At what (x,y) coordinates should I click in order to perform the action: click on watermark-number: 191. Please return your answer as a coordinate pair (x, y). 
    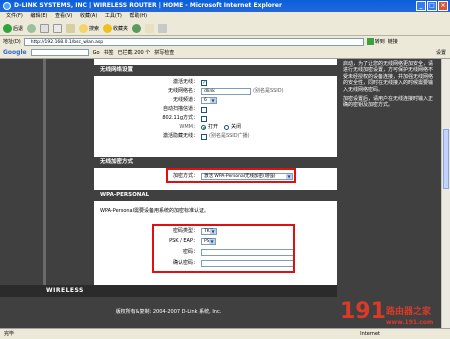
    Looking at the image, I should click on (363, 311).